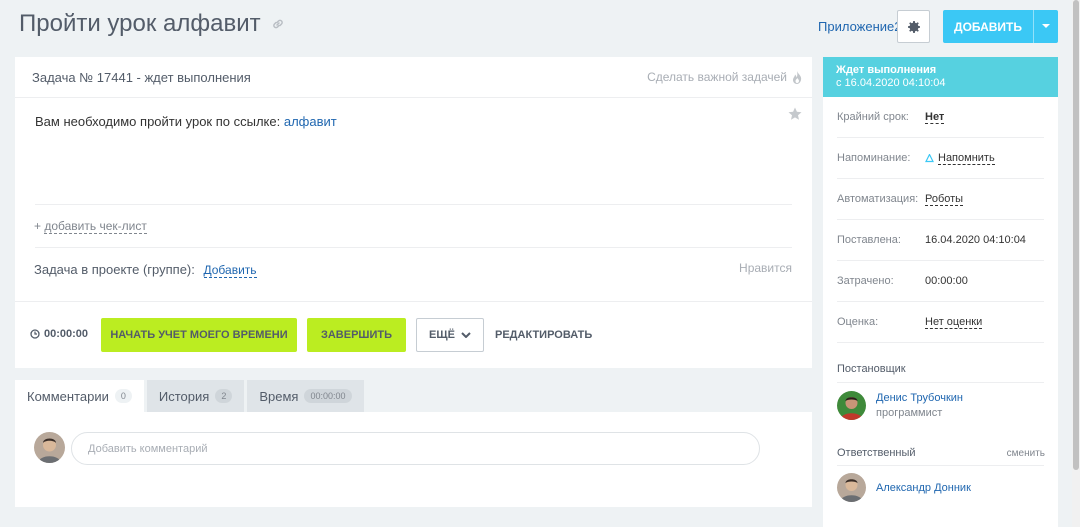  I want to click on creator: Денис Трубочкин программист, so click(900, 405).